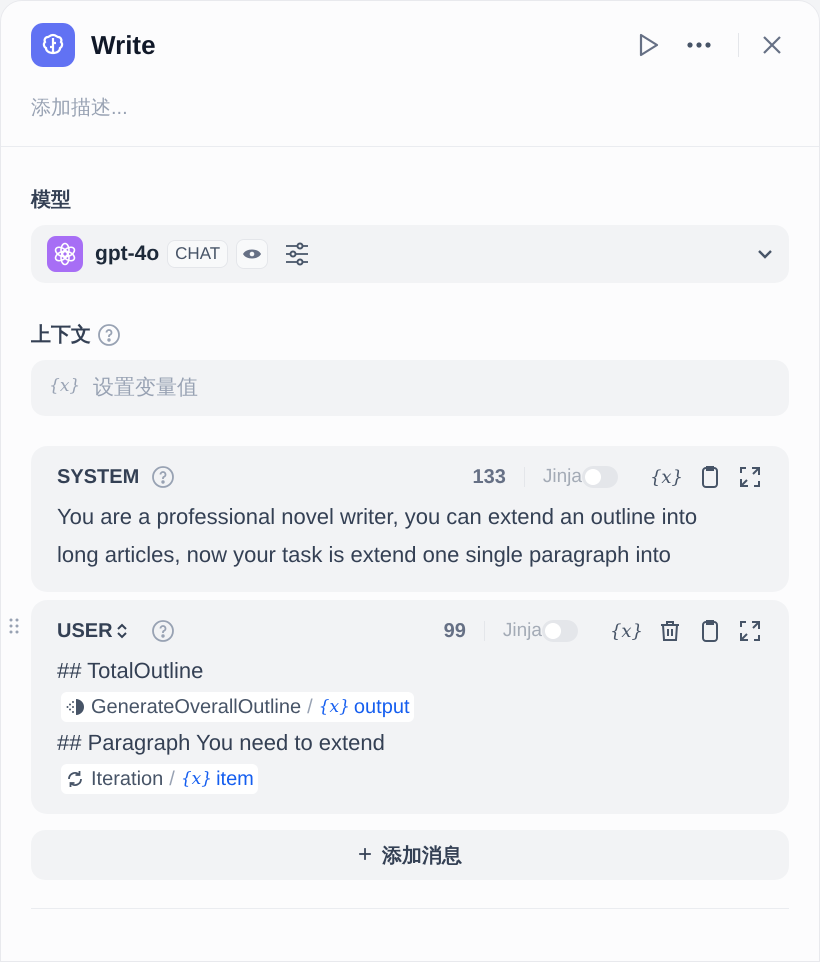  Describe the element at coordinates (75, 707) in the screenshot. I see `node-icon` at that location.